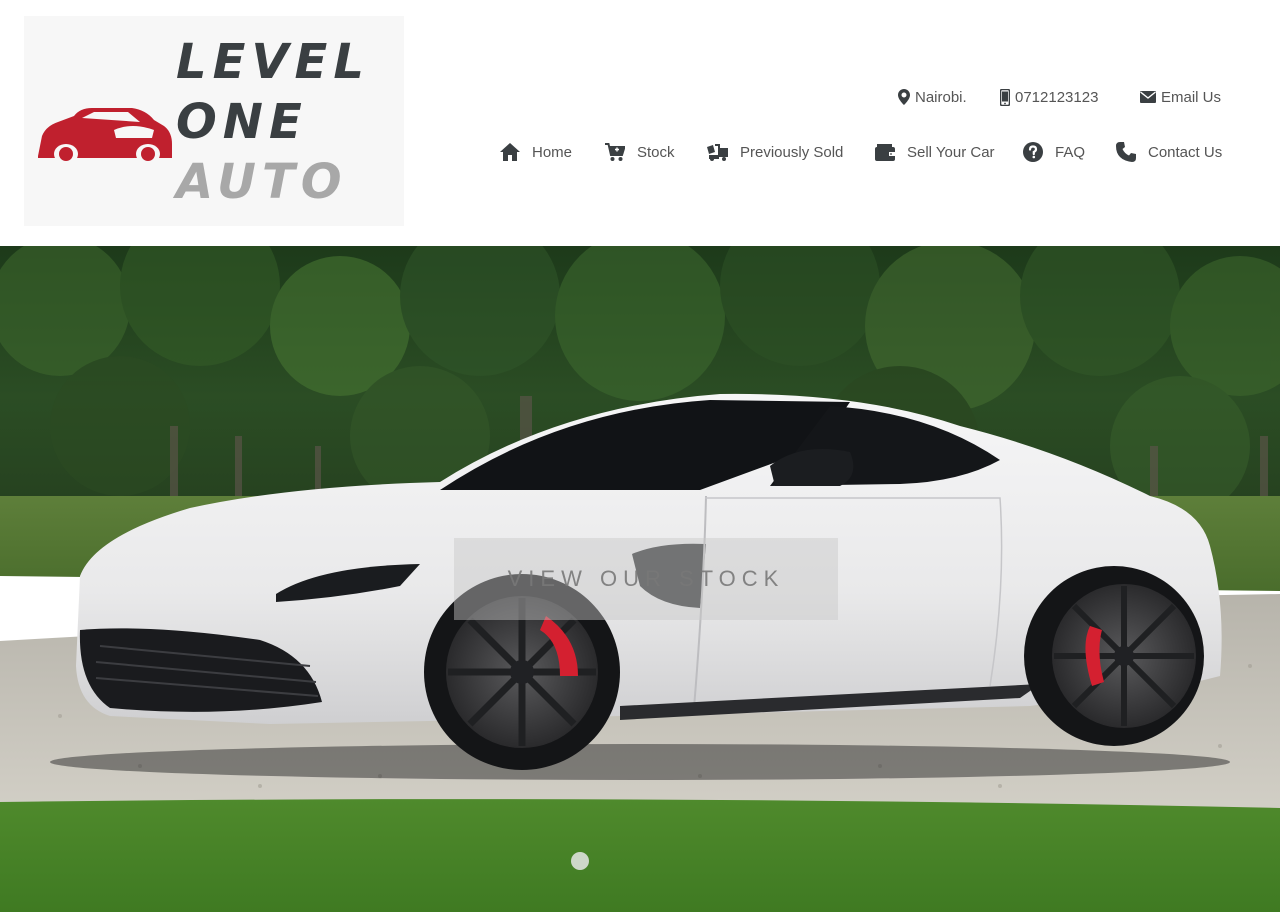  I want to click on nav-label-home: Home, so click(552, 152).